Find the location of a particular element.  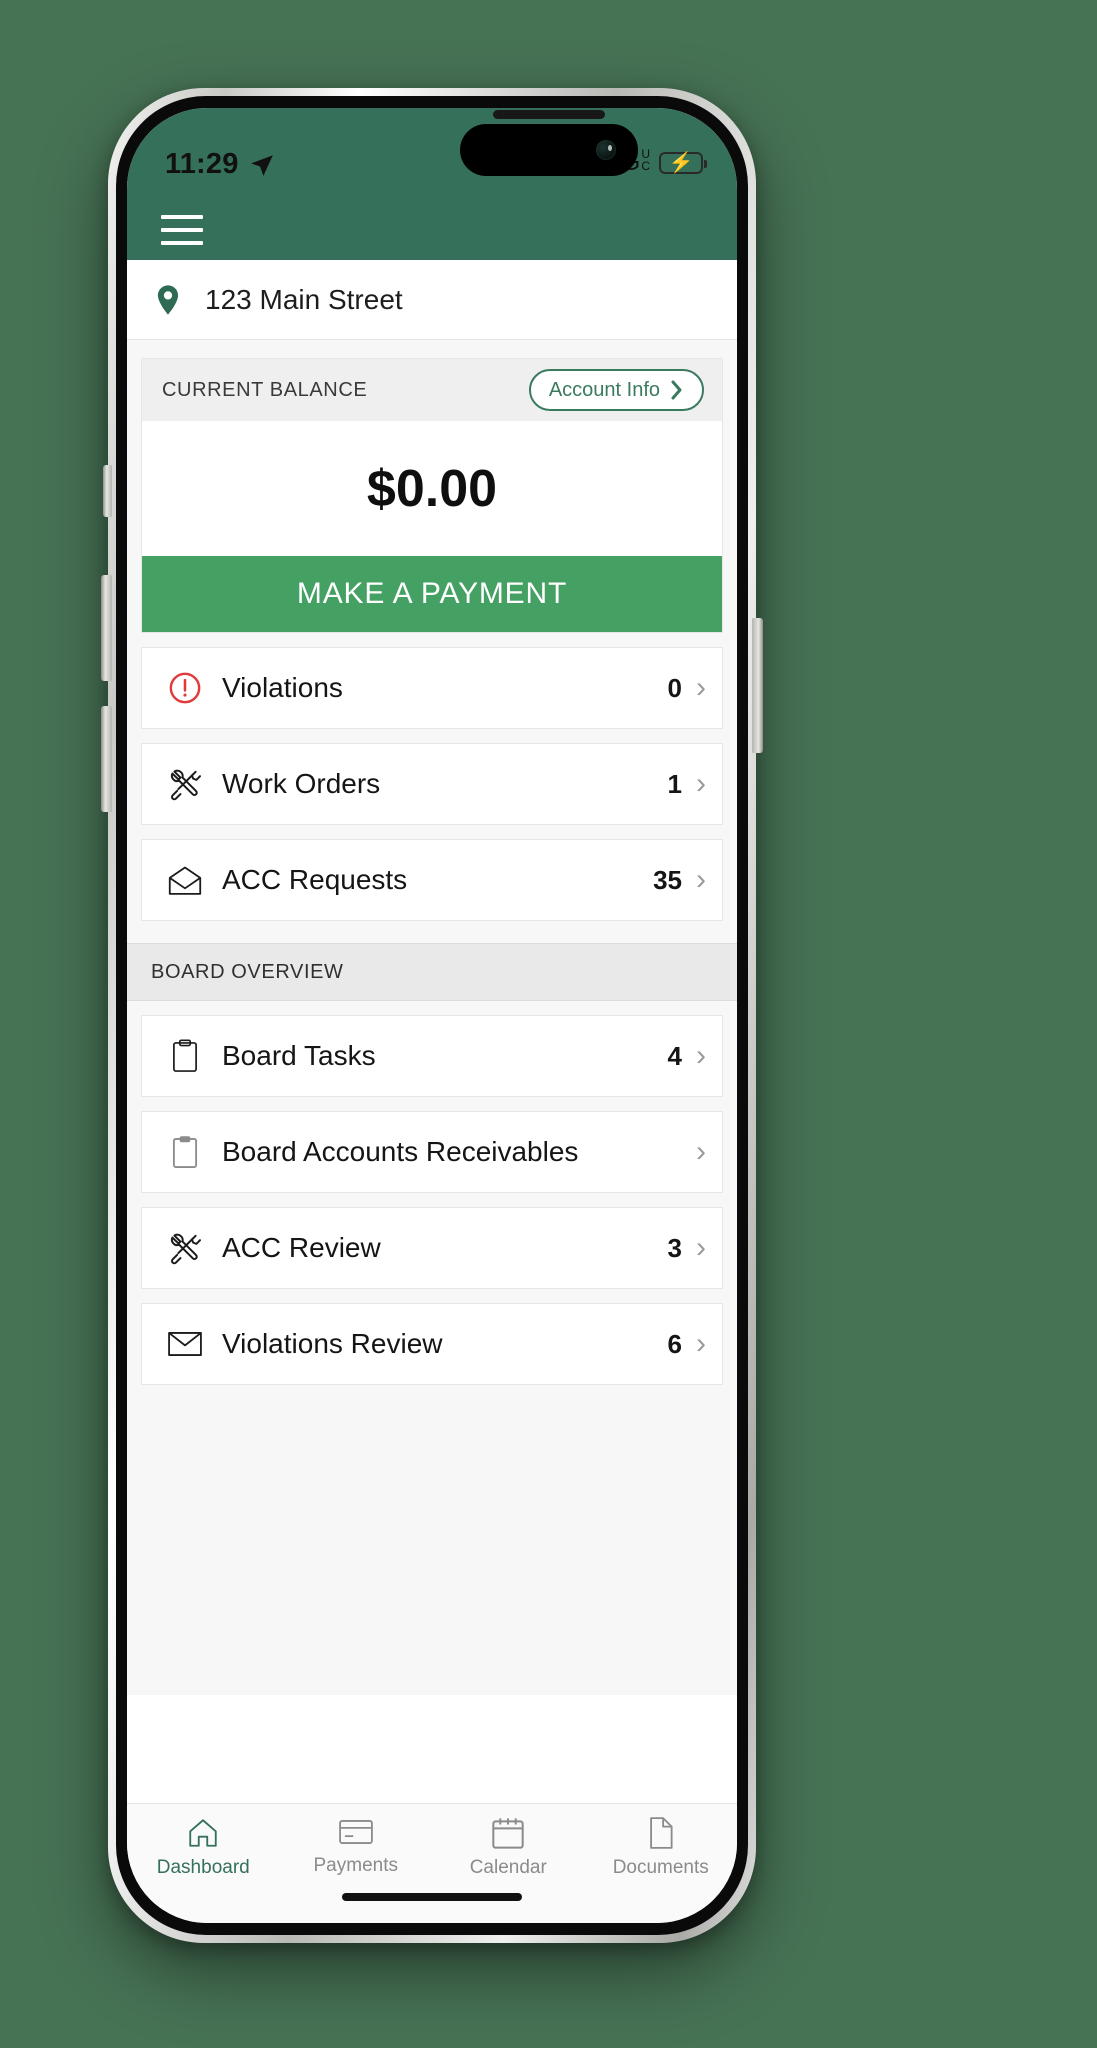

tab-calendar: Calendar is located at coordinates (508, 1847).